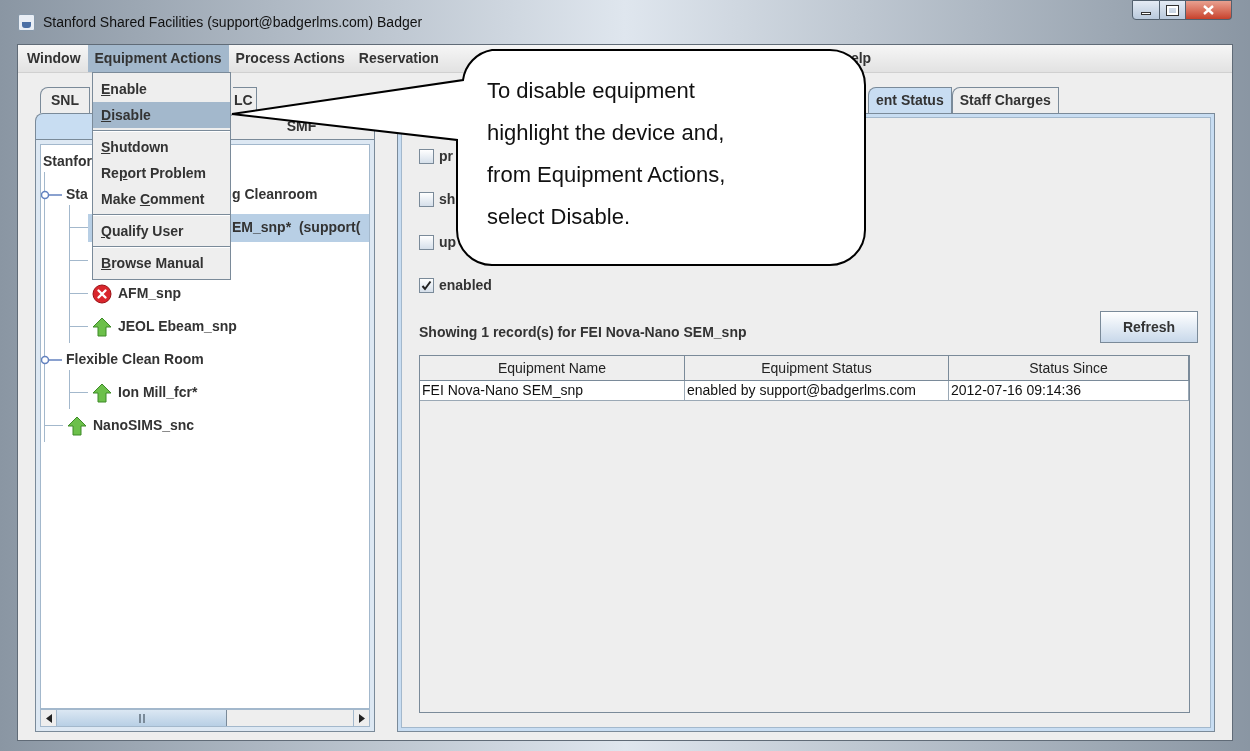  What do you see at coordinates (817, 390) in the screenshot?
I see `table-cell: enabled by support@badgerlms.com` at bounding box center [817, 390].